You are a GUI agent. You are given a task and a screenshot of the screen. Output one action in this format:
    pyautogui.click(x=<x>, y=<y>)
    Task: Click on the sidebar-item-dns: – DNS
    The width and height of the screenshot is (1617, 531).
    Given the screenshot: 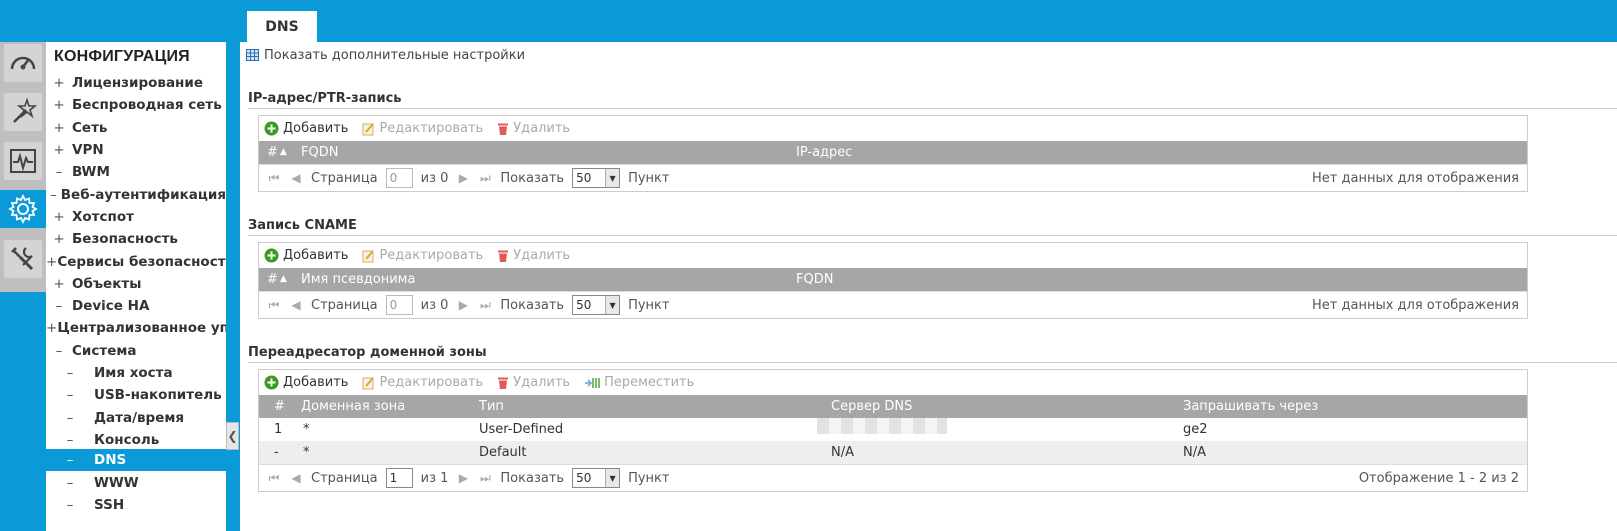 What is the action you would take?
    pyautogui.click(x=136, y=460)
    